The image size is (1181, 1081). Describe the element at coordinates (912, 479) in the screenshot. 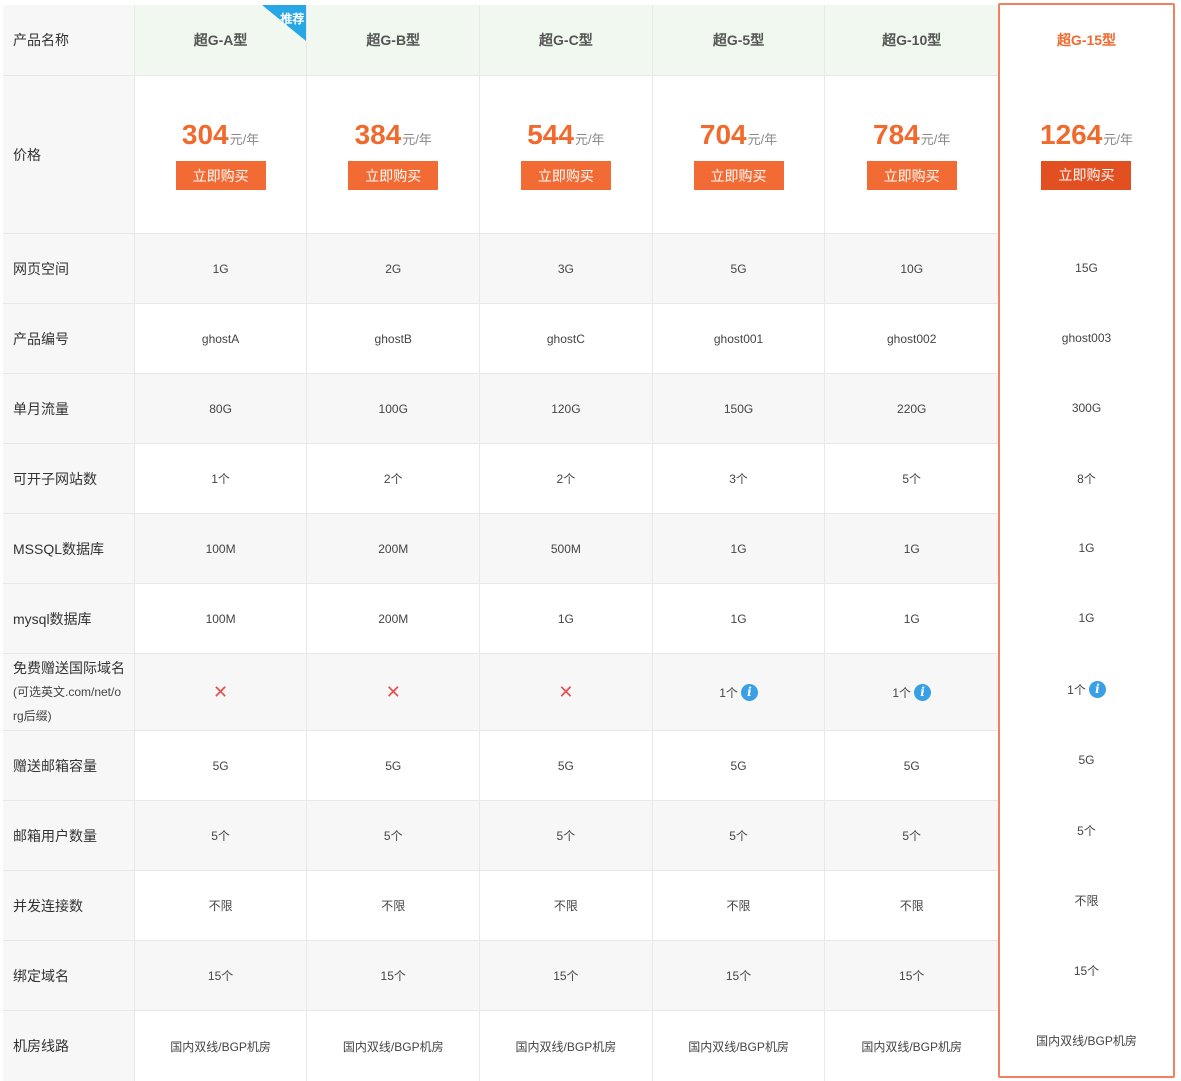

I see `subsites-value: 5个` at that location.